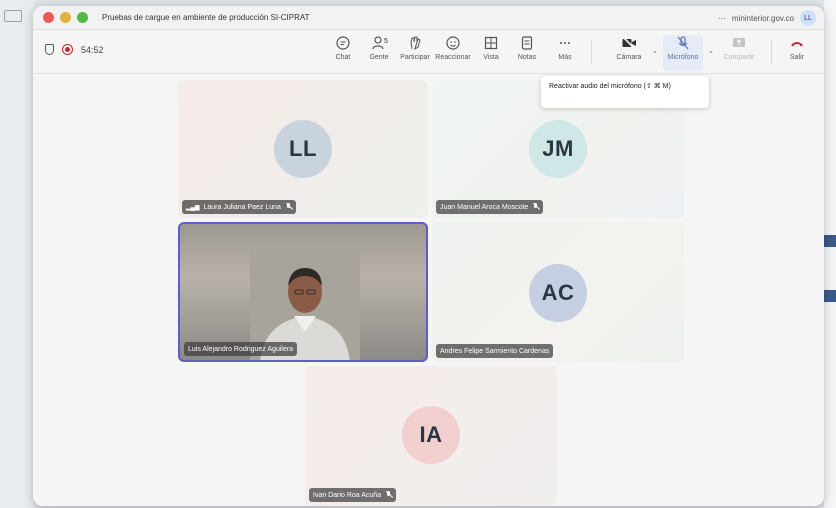 The width and height of the screenshot is (836, 508). I want to click on participant-avatar: JM, so click(558, 149).